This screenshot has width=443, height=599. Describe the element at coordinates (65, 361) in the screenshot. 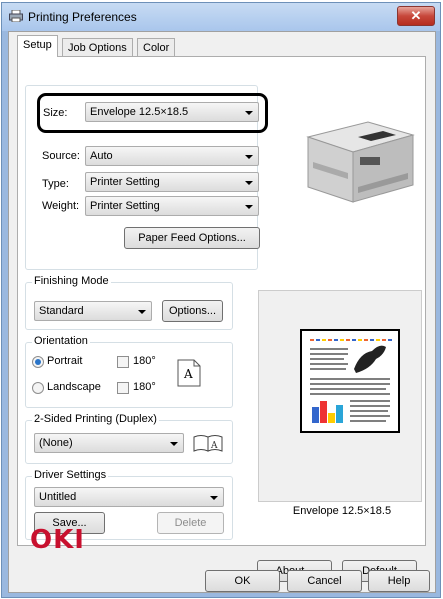

I see `portrait-label: Portrait` at that location.